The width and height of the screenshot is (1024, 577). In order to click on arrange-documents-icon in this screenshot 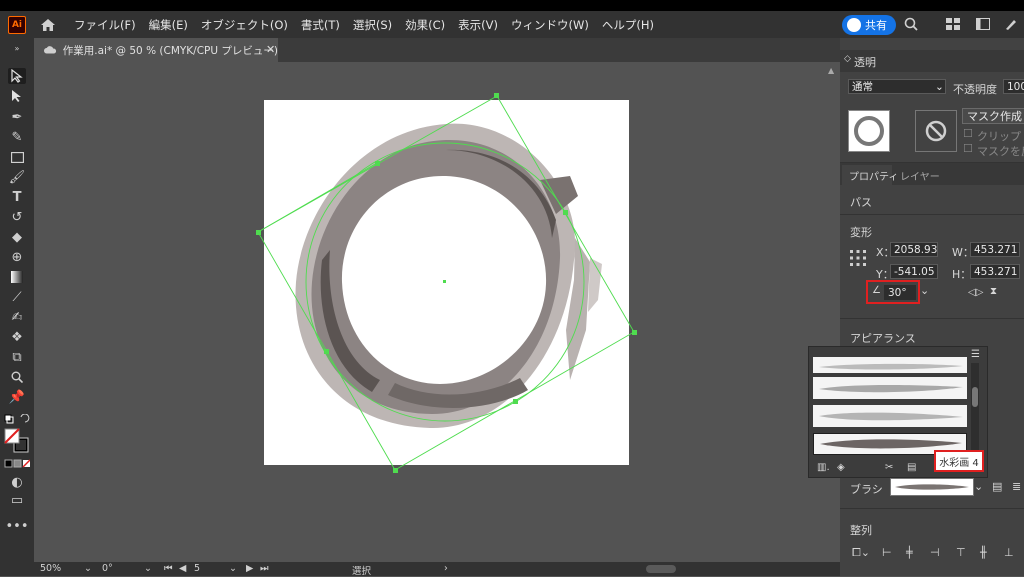, I will do `click(953, 24)`.